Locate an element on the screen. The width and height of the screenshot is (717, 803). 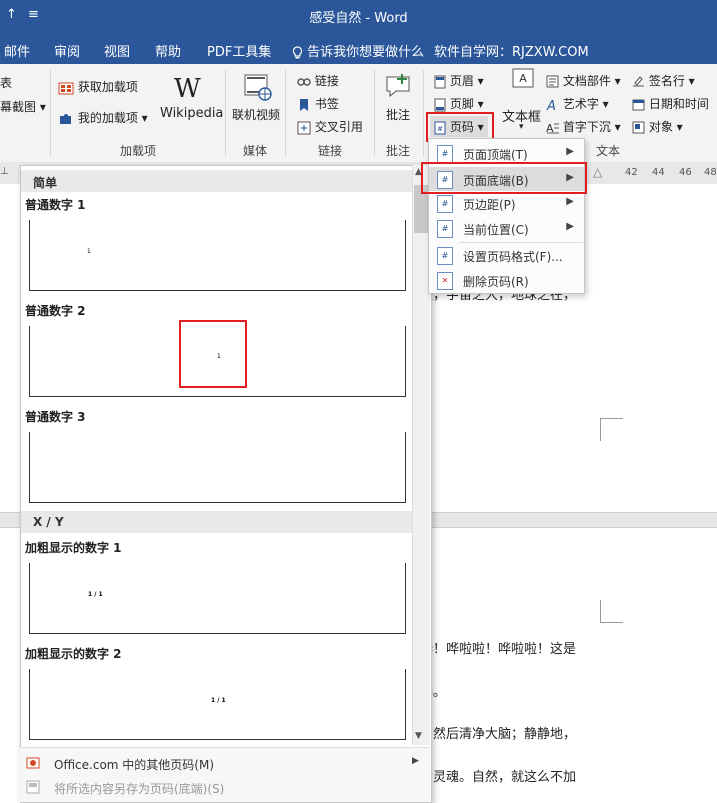
textbox-dropdown: ▾ is located at coordinates (521, 127).